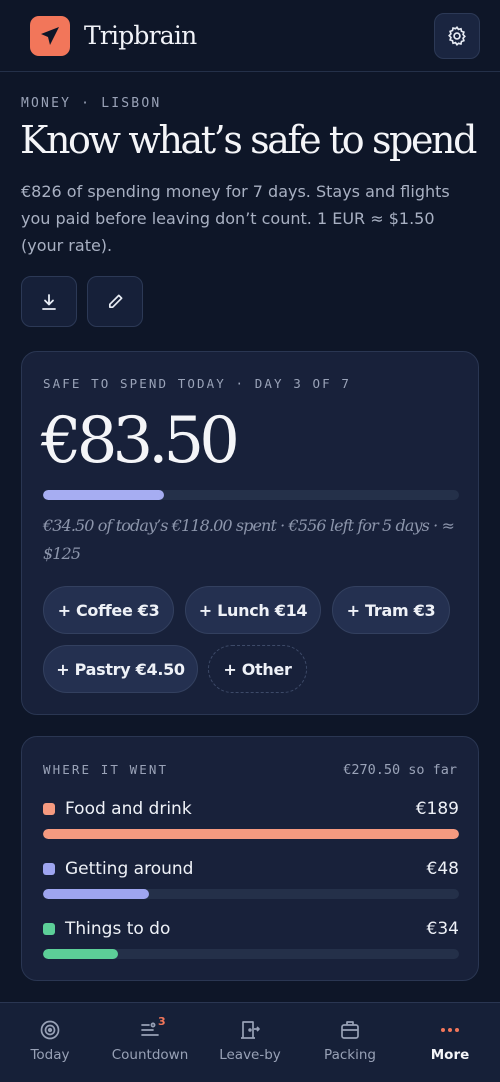 The width and height of the screenshot is (500, 1082). What do you see at coordinates (162, 1021) in the screenshot?
I see `notification-badge: 3` at bounding box center [162, 1021].